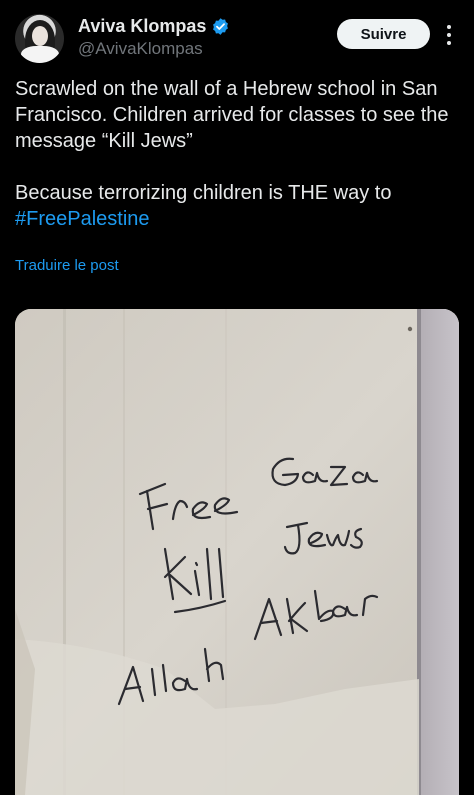  Describe the element at coordinates (237, 36) in the screenshot. I see `tweet-header: Aviva Klompas @AvivaKlompas Suivre` at that location.